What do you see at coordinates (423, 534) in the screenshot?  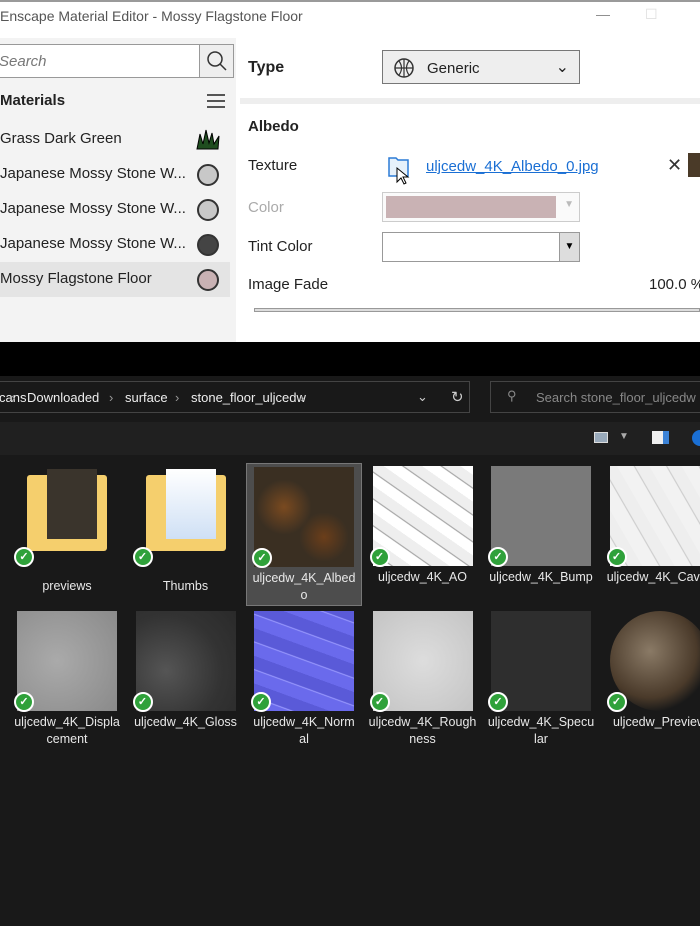 I see `file-item: ✓ uljcedw_4K_AO` at bounding box center [423, 534].